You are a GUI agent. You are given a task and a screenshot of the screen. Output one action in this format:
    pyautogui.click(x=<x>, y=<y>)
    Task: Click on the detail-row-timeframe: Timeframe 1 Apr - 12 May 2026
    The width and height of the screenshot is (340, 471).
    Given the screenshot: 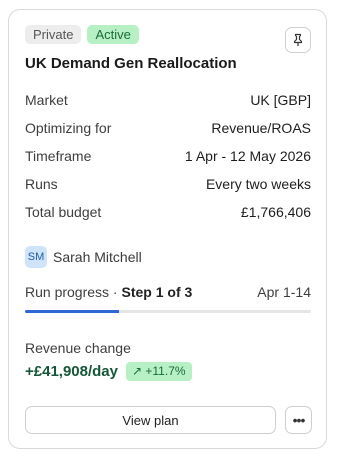 What is the action you would take?
    pyautogui.click(x=168, y=161)
    